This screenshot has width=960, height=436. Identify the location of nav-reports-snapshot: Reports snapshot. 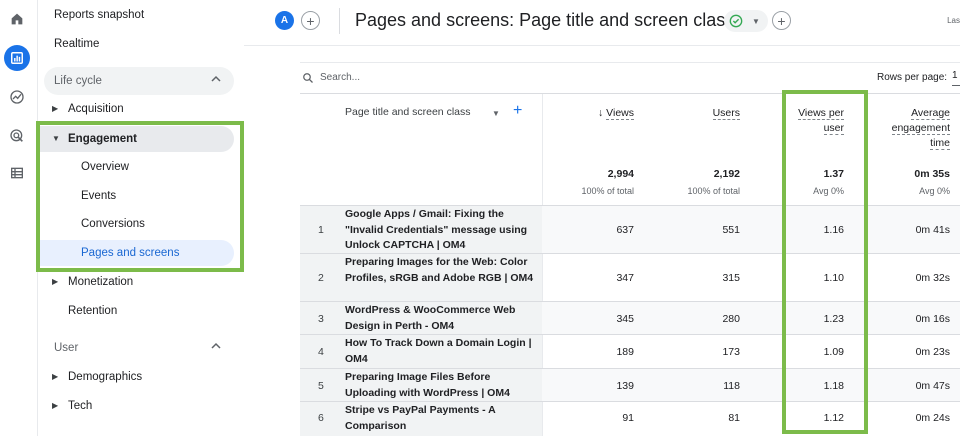
(99, 15).